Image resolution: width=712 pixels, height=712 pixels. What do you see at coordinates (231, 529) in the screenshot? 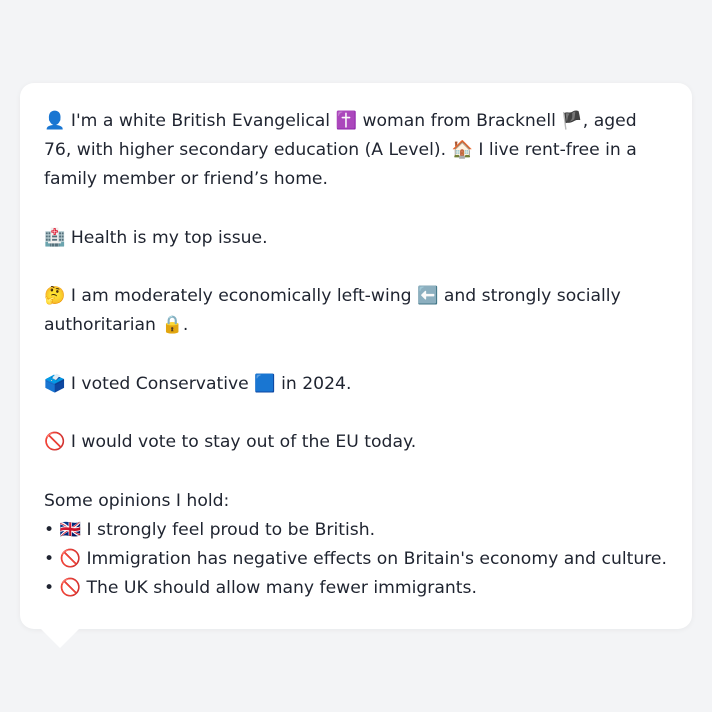
I see `opinion-text: I strongly feel proud to be British.` at bounding box center [231, 529].